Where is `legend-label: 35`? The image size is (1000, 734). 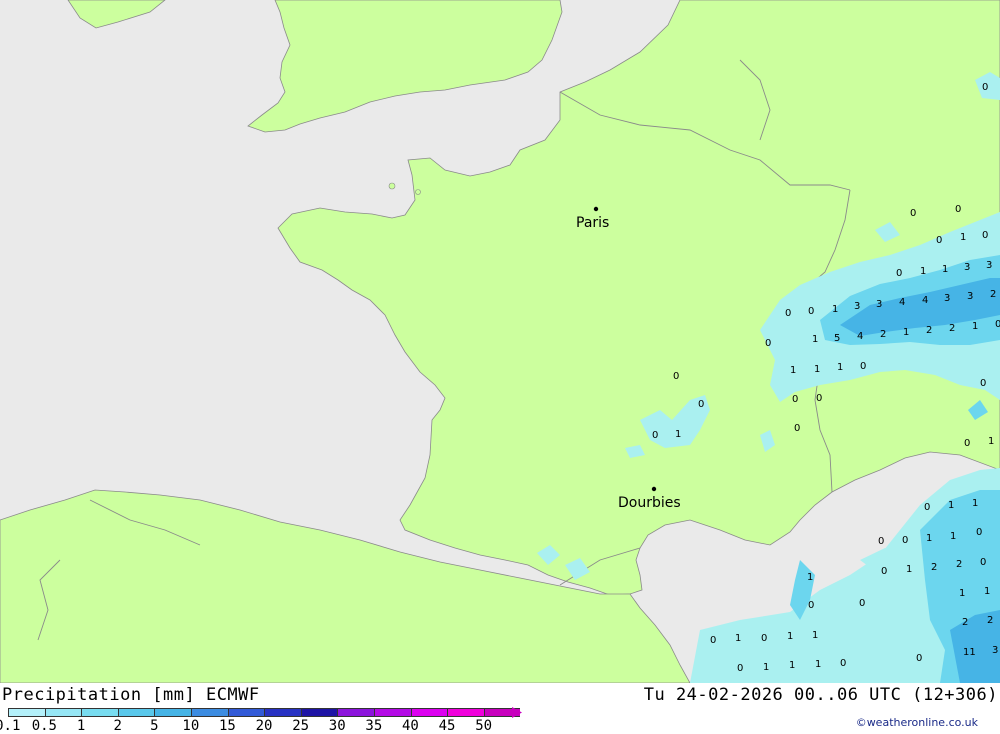
legend-label: 35 is located at coordinates (374, 726).